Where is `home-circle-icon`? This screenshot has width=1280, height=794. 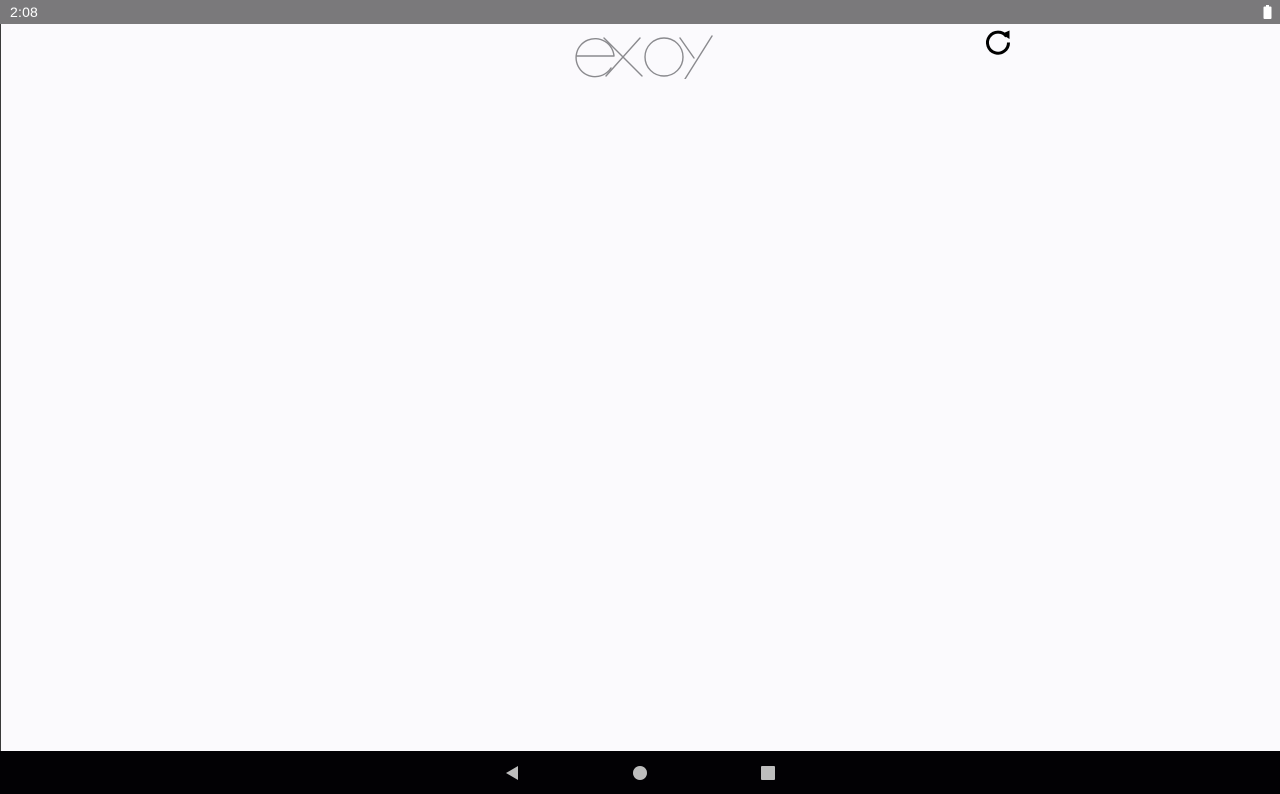 home-circle-icon is located at coordinates (640, 772).